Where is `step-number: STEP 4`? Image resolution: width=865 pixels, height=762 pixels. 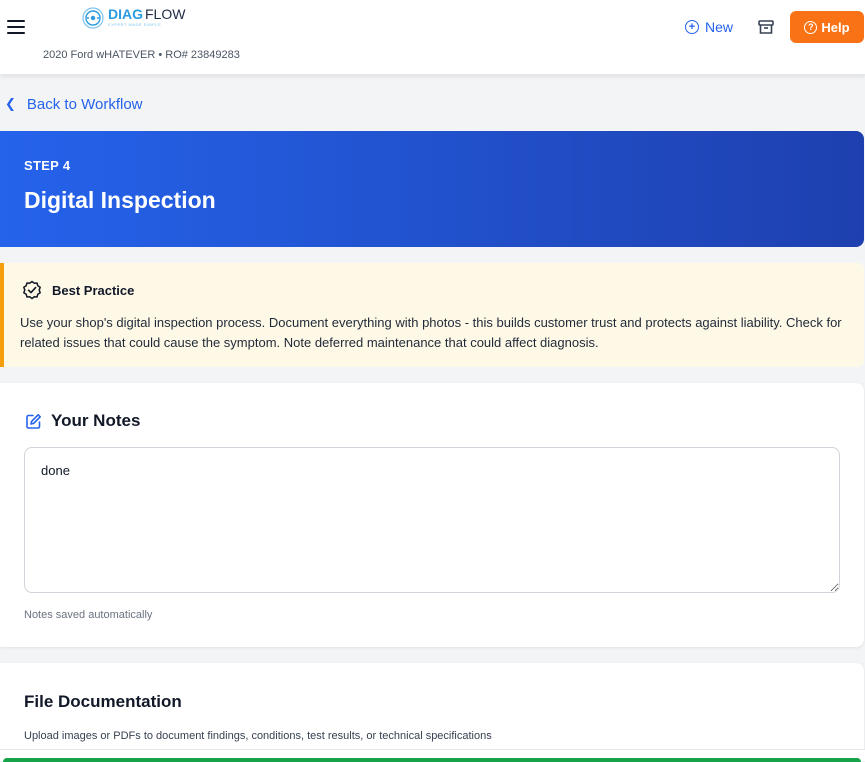
step-number: STEP 4 is located at coordinates (47, 165).